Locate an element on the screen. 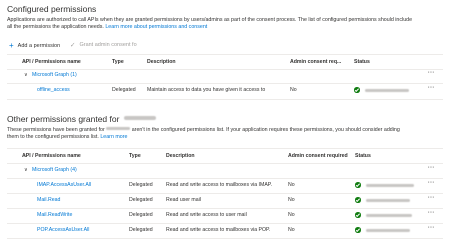 The height and width of the screenshot is (243, 450). permission-name-link: IMAP.AccessAsUser.All is located at coordinates (64, 185).